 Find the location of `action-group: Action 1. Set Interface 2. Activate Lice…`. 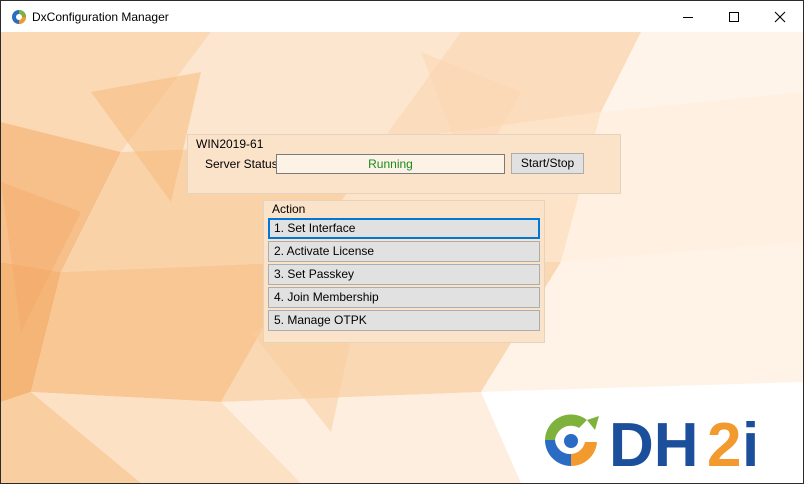

action-group: Action 1. Set Interface 2. Activate Lice… is located at coordinates (404, 271).